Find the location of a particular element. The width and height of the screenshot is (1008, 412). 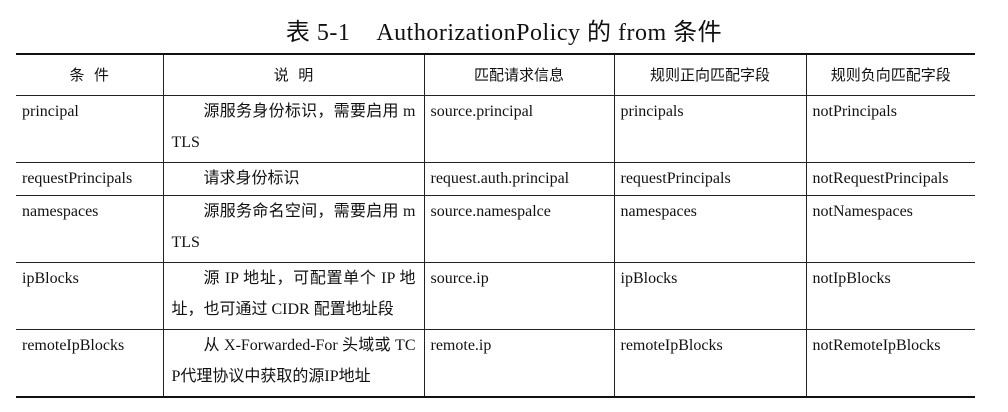

cell-request-info: source.namespalce is located at coordinates (519, 229).